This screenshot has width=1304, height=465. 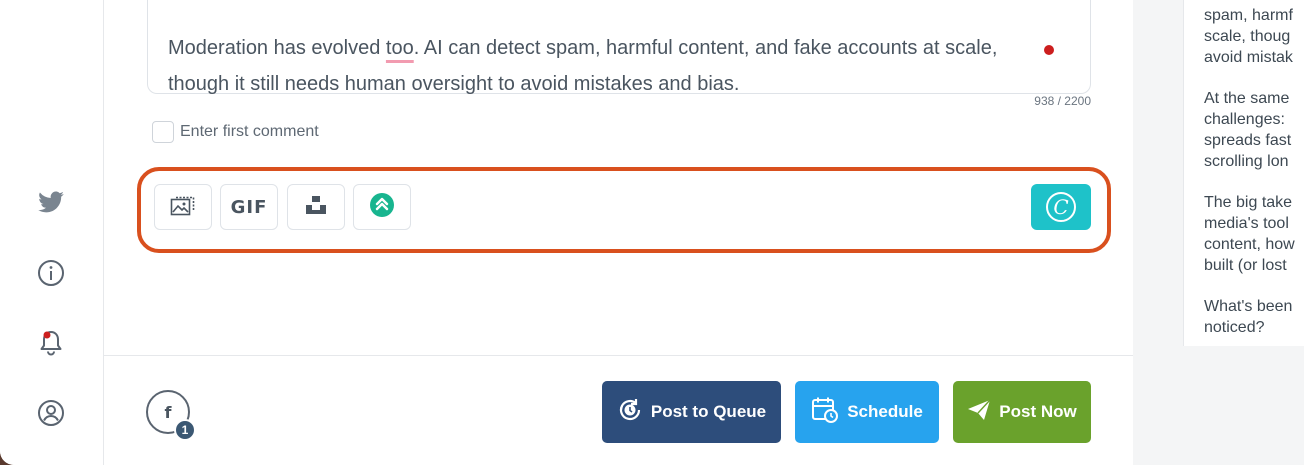 What do you see at coordinates (168, 412) in the screenshot?
I see `facebook-icon: f` at bounding box center [168, 412].